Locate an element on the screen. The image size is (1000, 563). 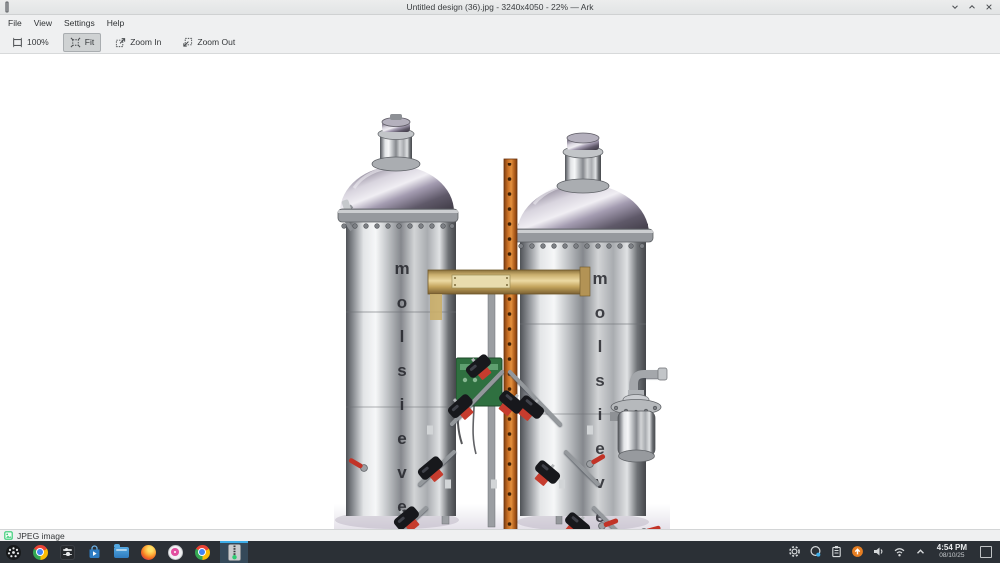
file-type-label: JPEG image is located at coordinates (41, 535).